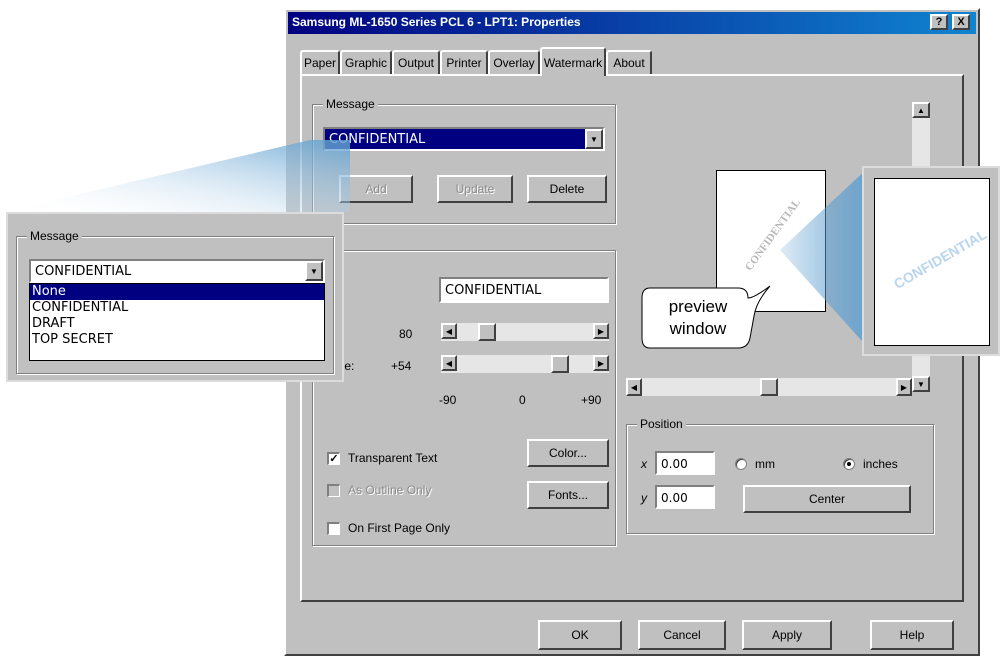  What do you see at coordinates (601, 331) in the screenshot?
I see `size-right-arrow-icon: ▶` at bounding box center [601, 331].